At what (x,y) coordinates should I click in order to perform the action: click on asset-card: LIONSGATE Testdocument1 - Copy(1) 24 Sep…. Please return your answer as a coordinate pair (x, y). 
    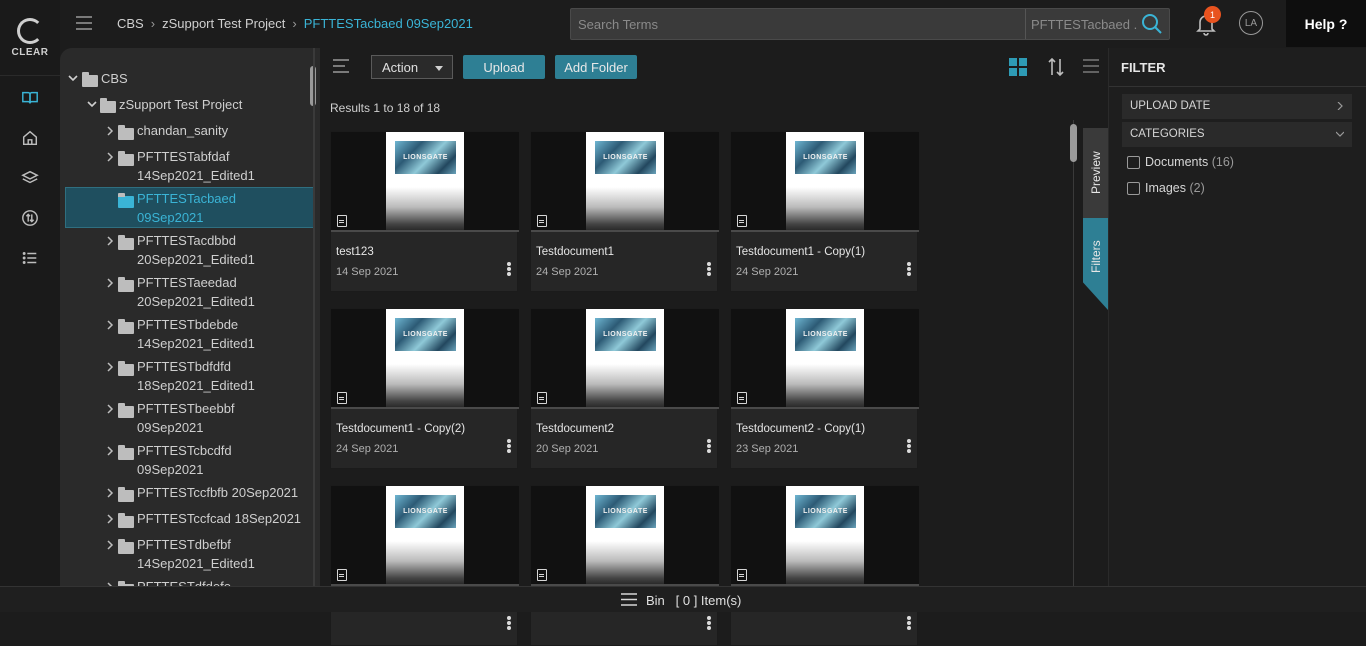
    Looking at the image, I should click on (824, 211).